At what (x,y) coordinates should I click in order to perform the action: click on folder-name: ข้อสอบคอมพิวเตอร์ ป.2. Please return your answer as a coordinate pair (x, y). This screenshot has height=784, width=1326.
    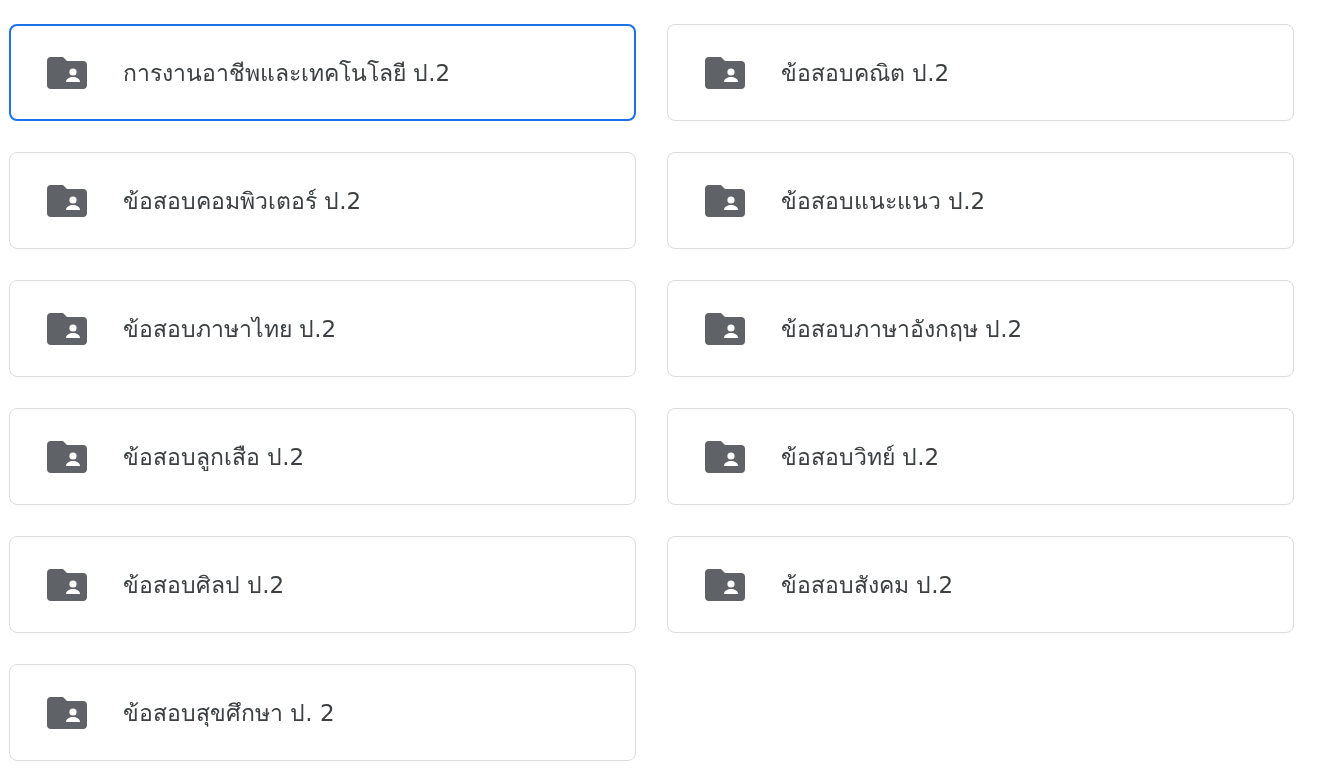
    Looking at the image, I should click on (242, 201).